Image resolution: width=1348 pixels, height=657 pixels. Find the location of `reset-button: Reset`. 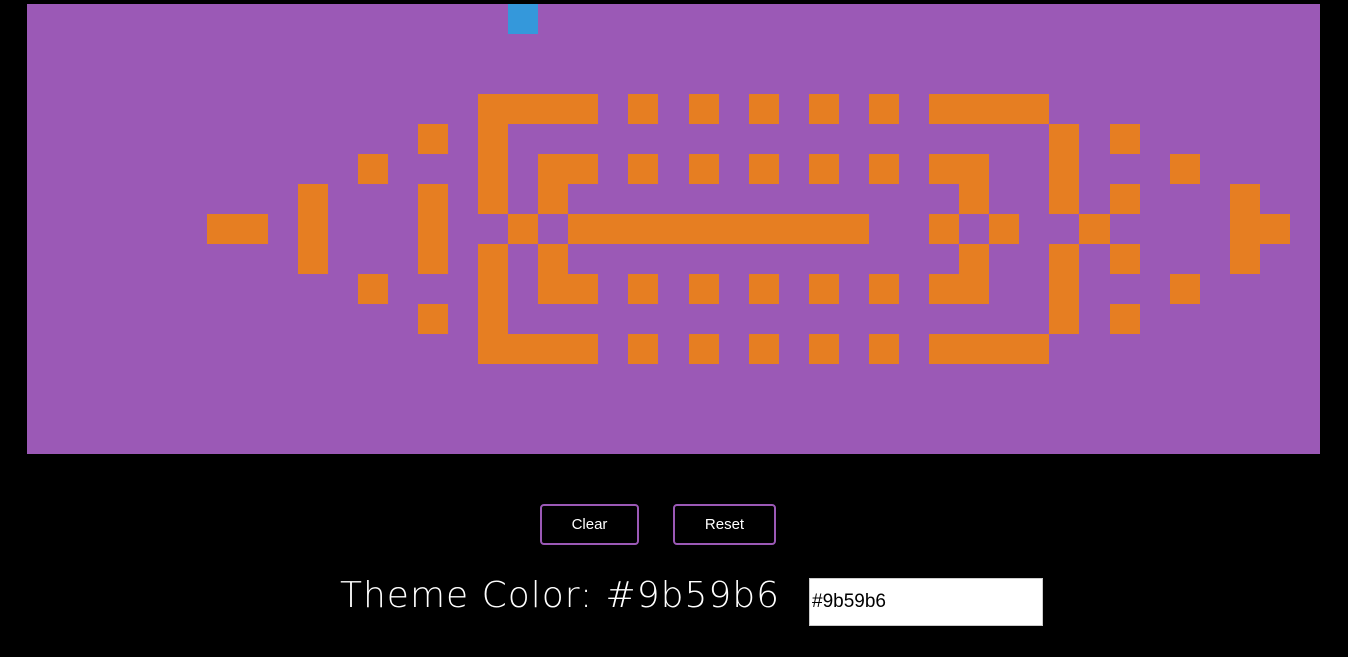

reset-button: Reset is located at coordinates (724, 524).